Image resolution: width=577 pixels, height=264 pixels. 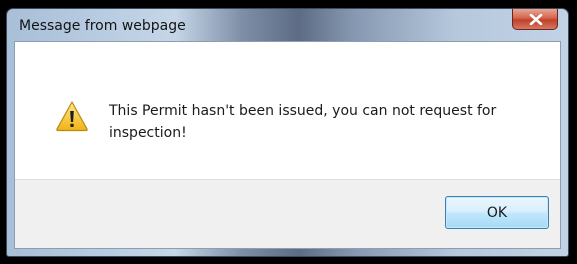 I want to click on dialog-title: Message from webpage, so click(x=102, y=26).